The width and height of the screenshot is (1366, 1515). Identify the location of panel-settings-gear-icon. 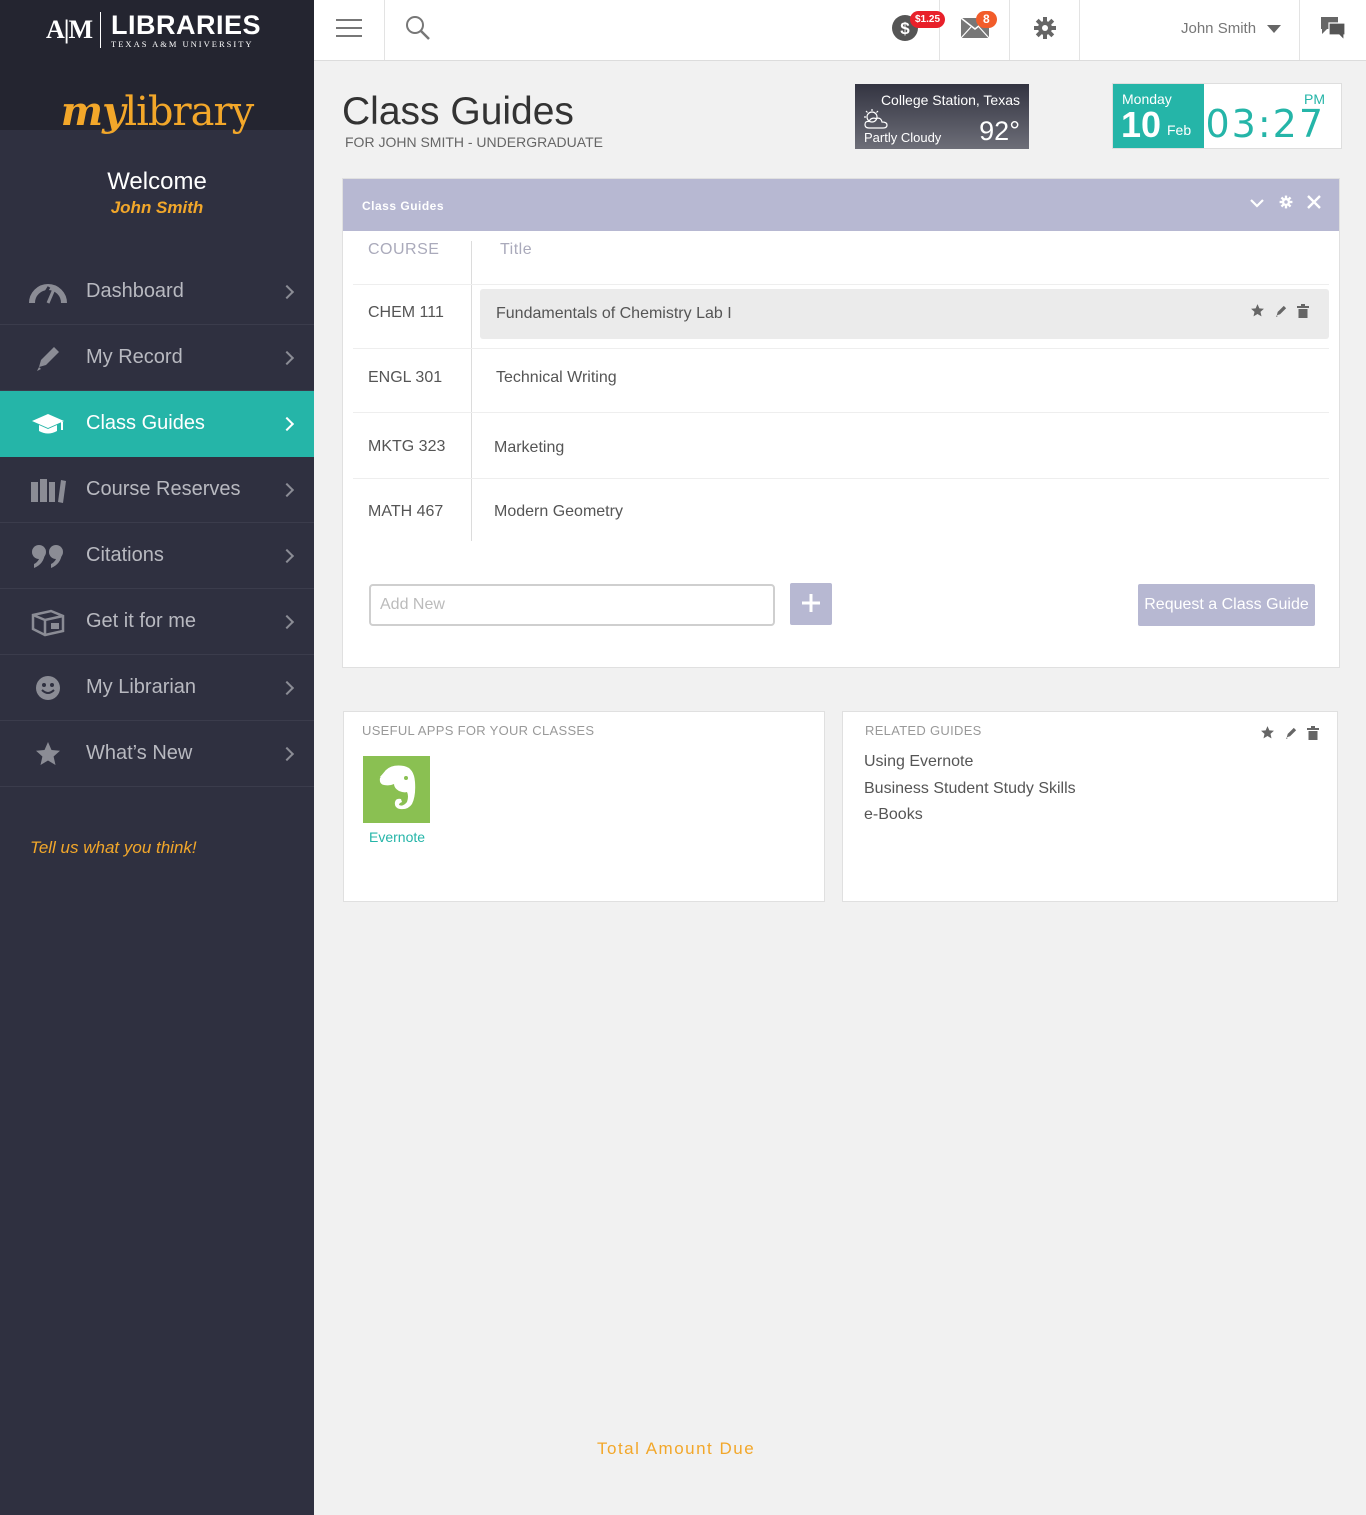
(1286, 204).